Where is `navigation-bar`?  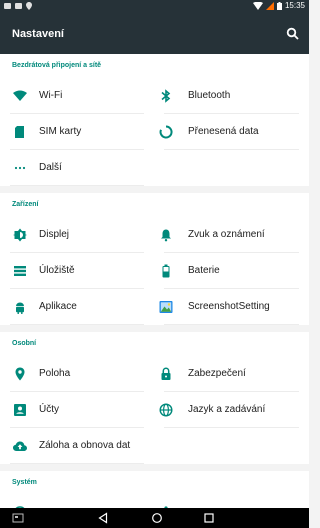
navigation-bar is located at coordinates (154, 518).